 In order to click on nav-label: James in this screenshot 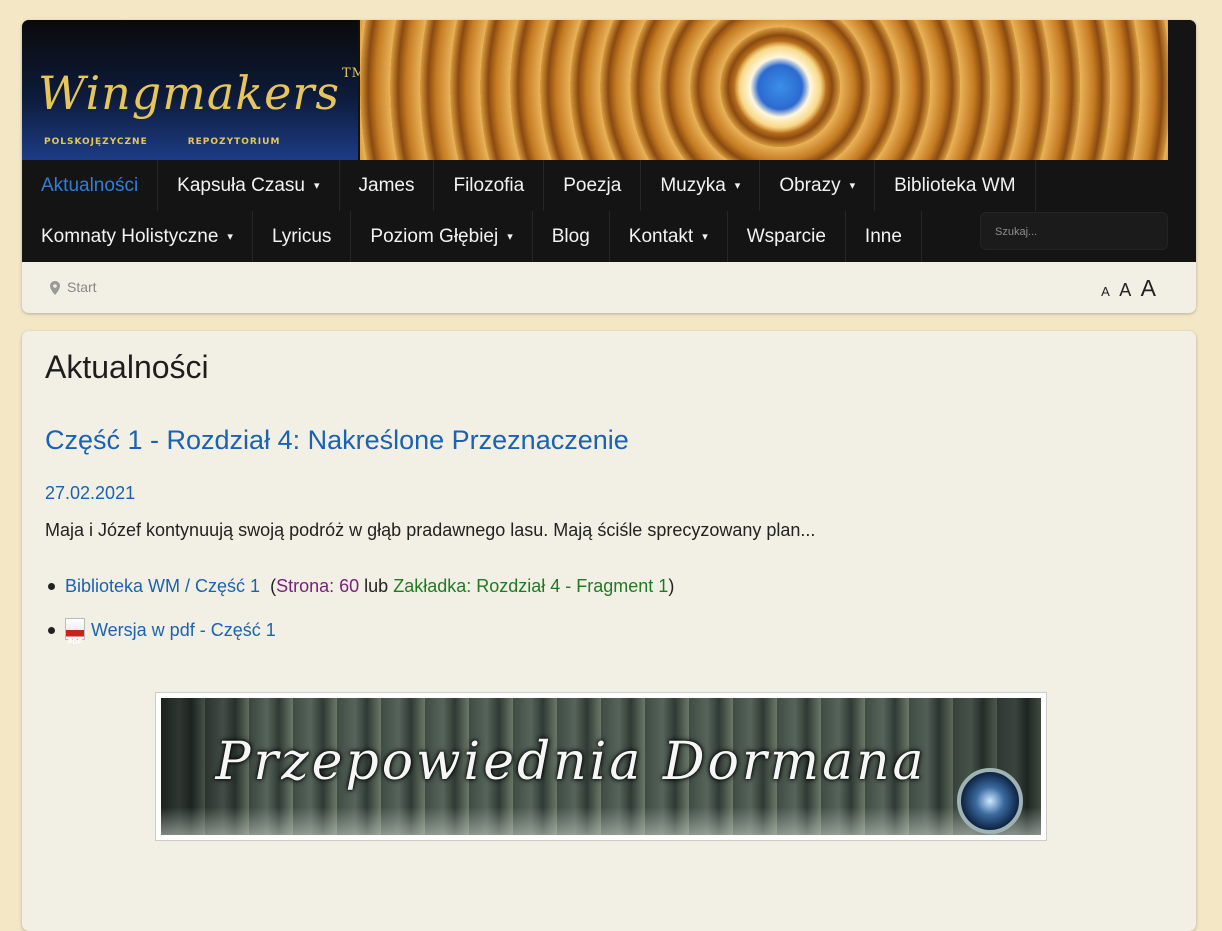, I will do `click(386, 185)`.